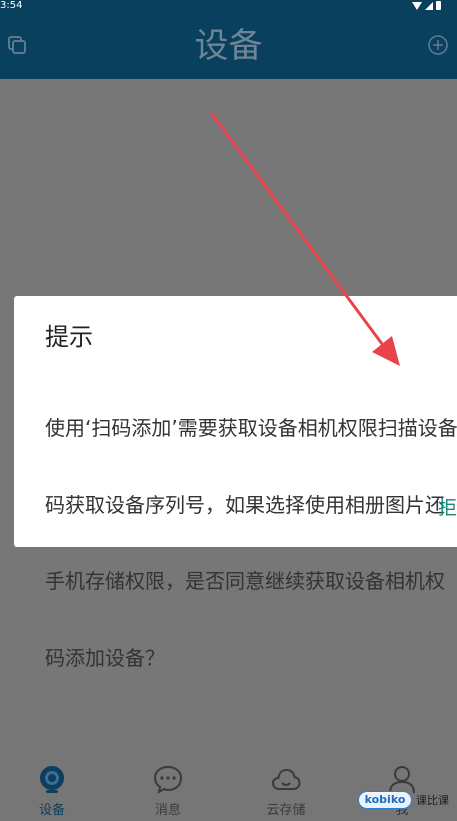 Image resolution: width=457 pixels, height=821 pixels. Describe the element at coordinates (438, 45) in the screenshot. I see `add-circle-icon` at that location.